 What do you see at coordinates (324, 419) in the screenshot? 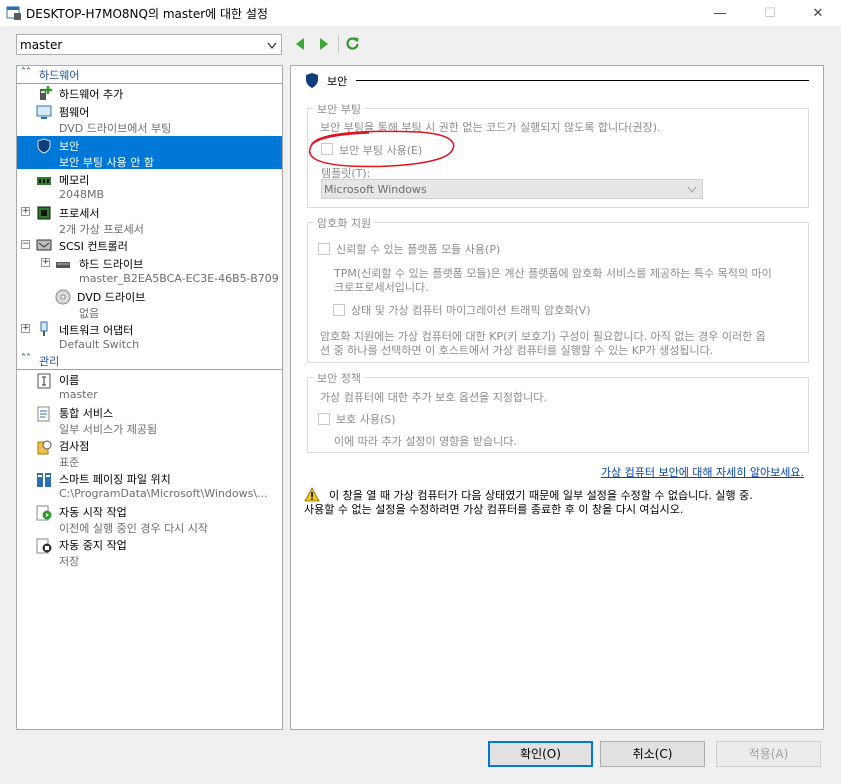
I see `shielding-checkbox` at bounding box center [324, 419].